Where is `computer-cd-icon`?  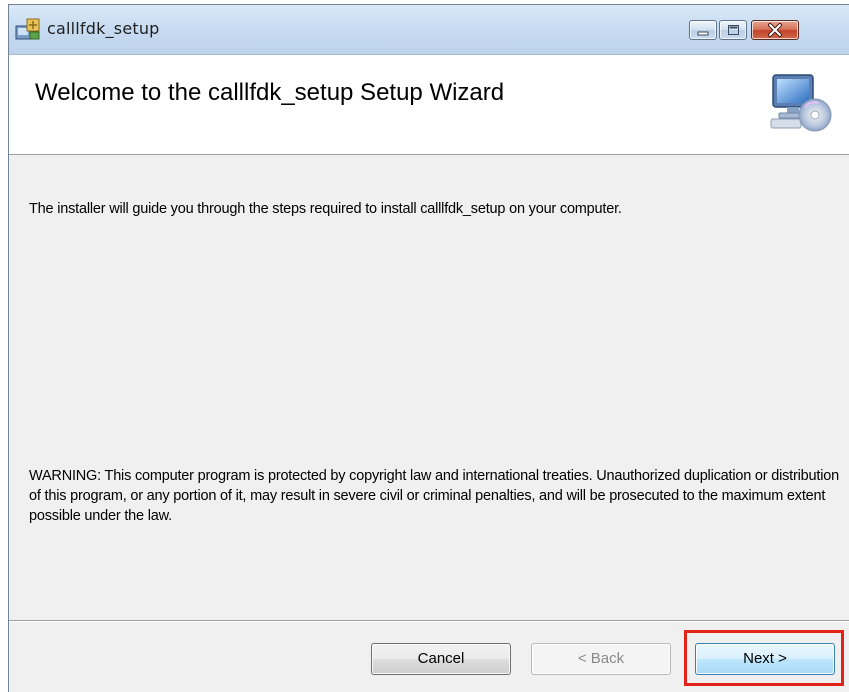
computer-cd-icon is located at coordinates (801, 105).